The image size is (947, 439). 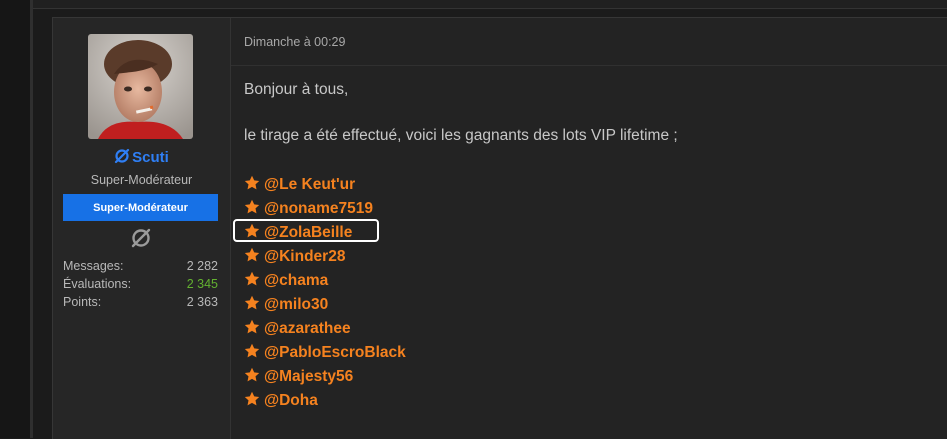 What do you see at coordinates (325, 401) in the screenshot?
I see `mention-link: @Doha` at bounding box center [325, 401].